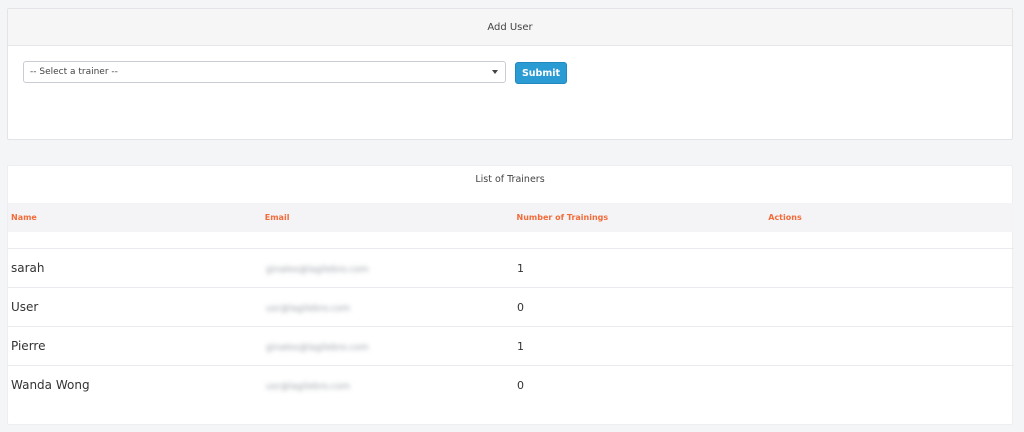  What do you see at coordinates (28, 346) in the screenshot?
I see `trainer-name: Pierre` at bounding box center [28, 346].